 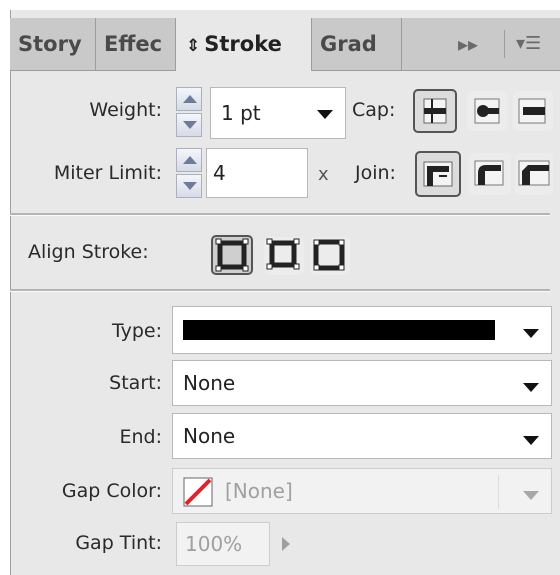 I want to click on none-swatch-icon, so click(x=198, y=492).